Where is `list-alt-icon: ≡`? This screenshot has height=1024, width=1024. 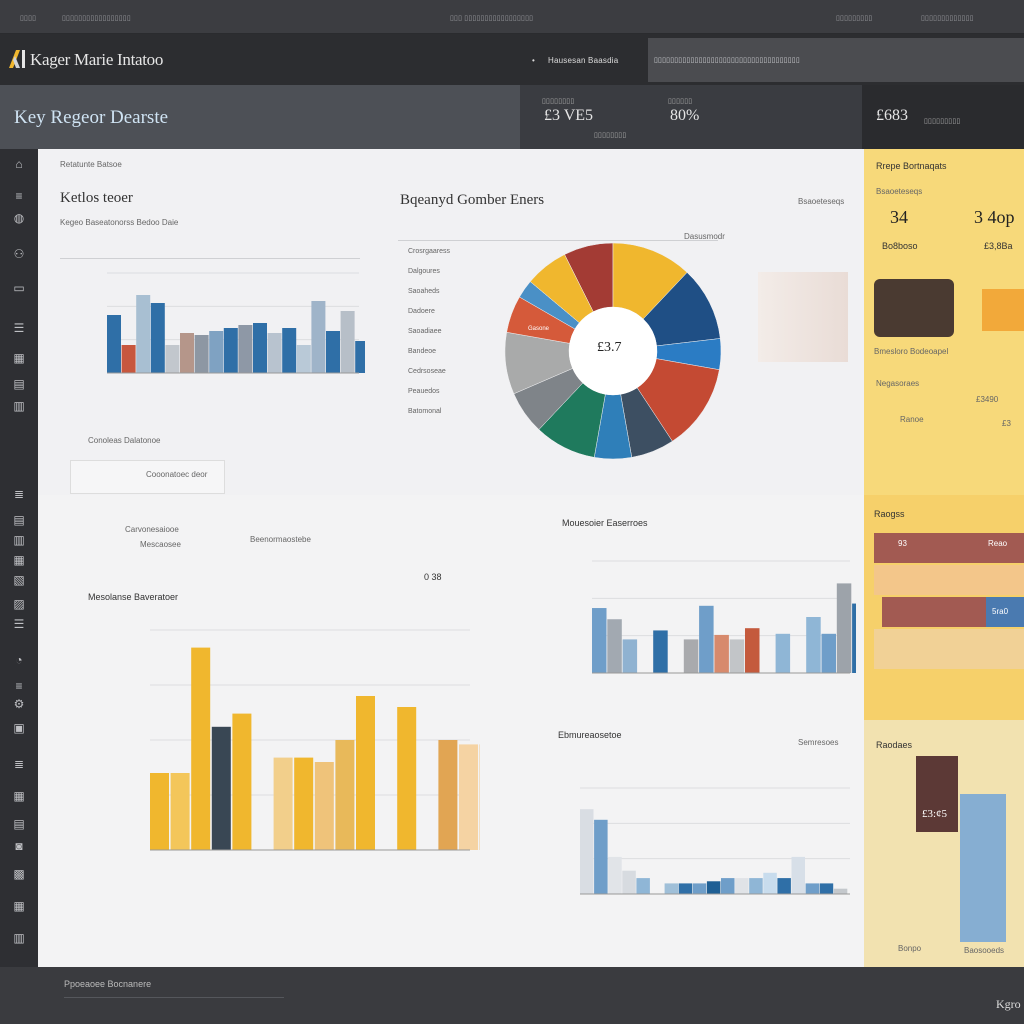
list-alt-icon: ≡ is located at coordinates (19, 686).